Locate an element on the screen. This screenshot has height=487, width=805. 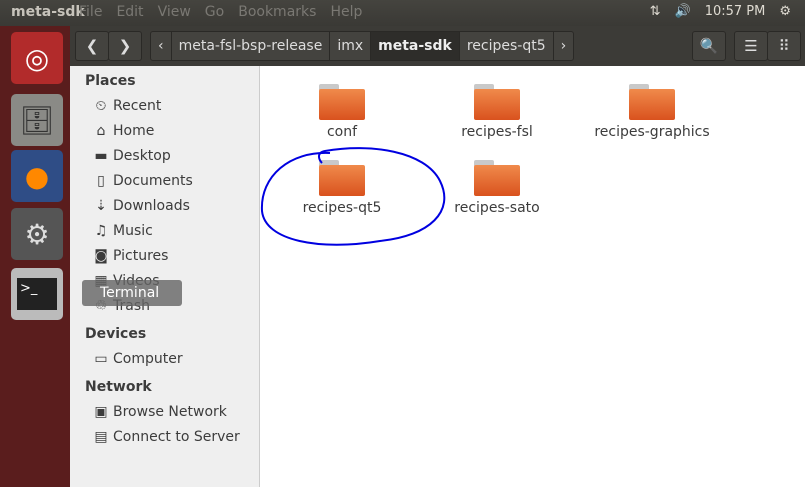
menu-bookmarks: Bookmarks is located at coordinates (277, 12).